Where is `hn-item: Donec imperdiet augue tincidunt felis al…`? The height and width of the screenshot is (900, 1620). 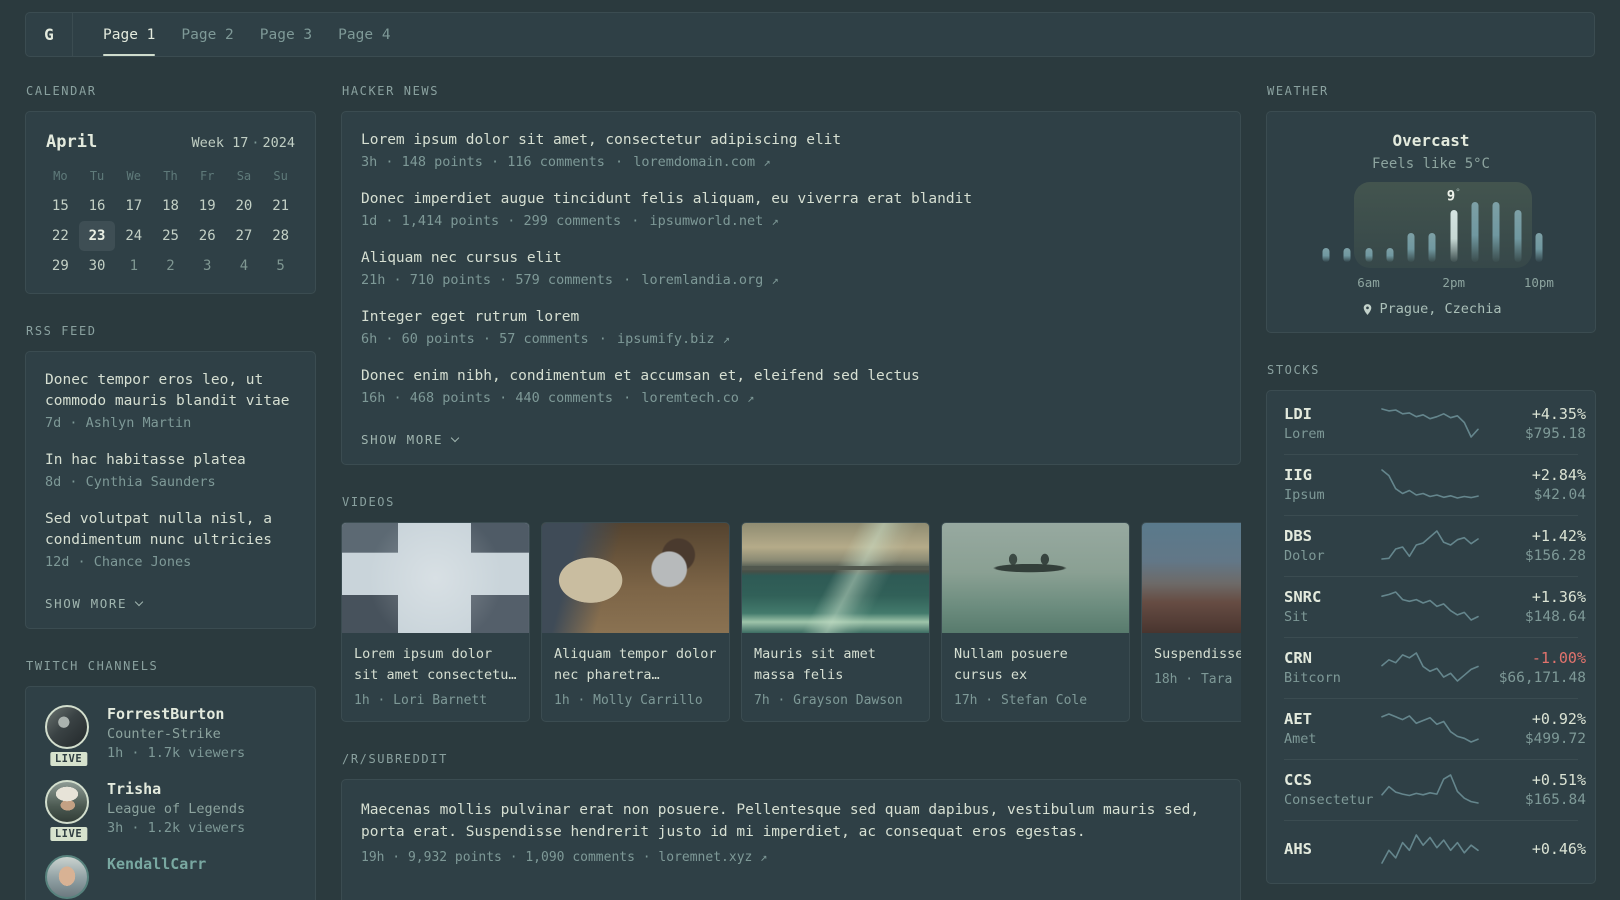 hn-item: Donec imperdiet augue tincidunt felis al… is located at coordinates (791, 209).